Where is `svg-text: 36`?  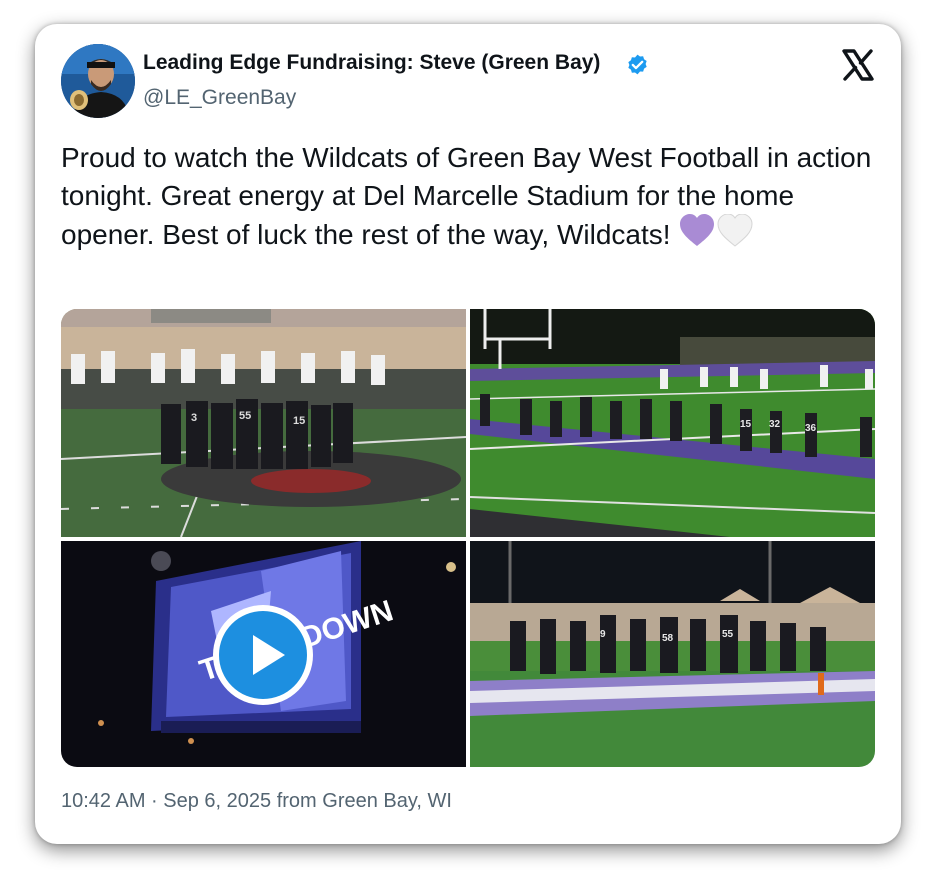
svg-text: 36 is located at coordinates (811, 428).